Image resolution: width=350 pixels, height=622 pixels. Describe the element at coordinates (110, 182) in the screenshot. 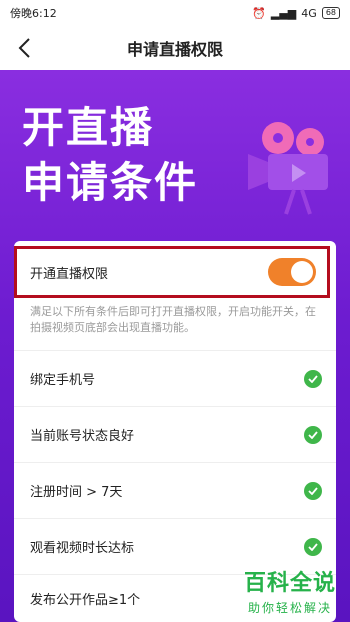

I see `hero-title-line2: 申请条件` at that location.